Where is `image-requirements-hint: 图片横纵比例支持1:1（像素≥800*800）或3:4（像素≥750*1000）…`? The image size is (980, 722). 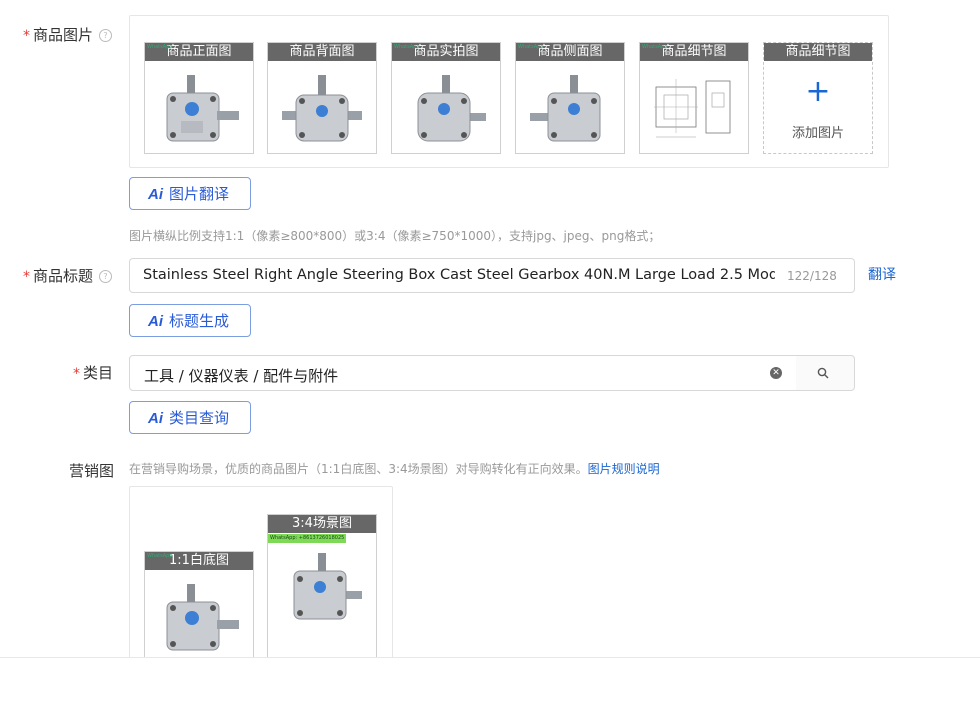
image-requirements-hint: 图片横纵比例支持1:1（像素≥800*800）或3:4（像素≥750*1000）… is located at coordinates (395, 236).